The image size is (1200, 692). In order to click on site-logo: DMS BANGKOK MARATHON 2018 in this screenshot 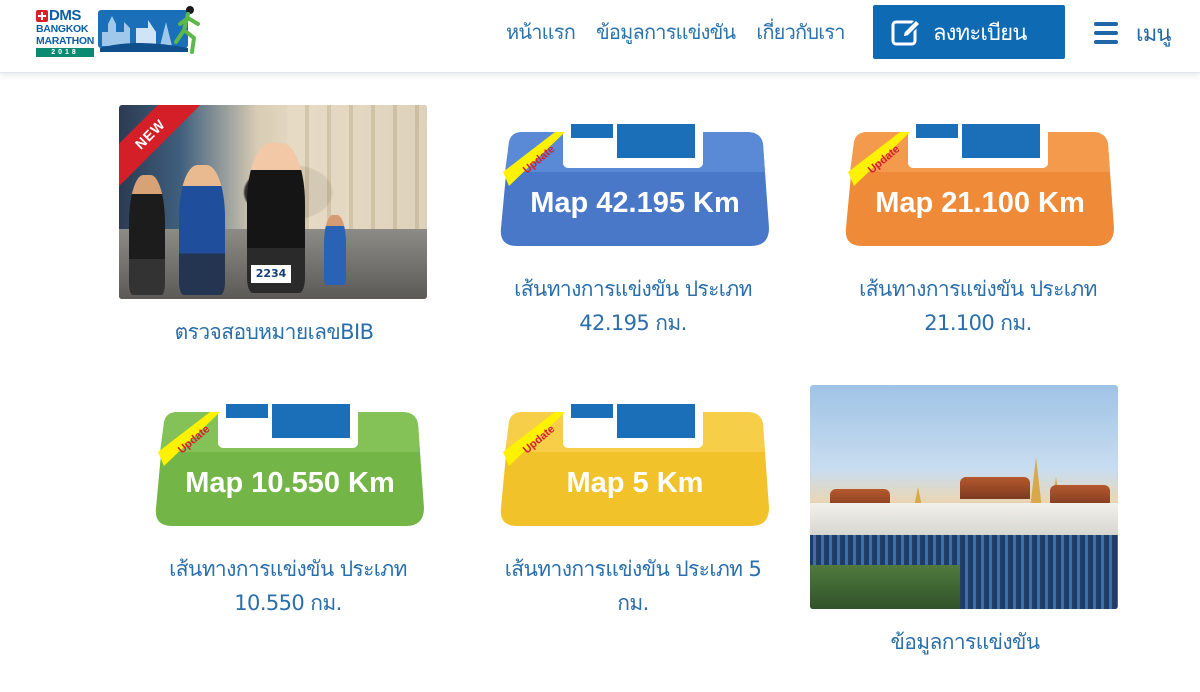, I will do `click(122, 32)`.